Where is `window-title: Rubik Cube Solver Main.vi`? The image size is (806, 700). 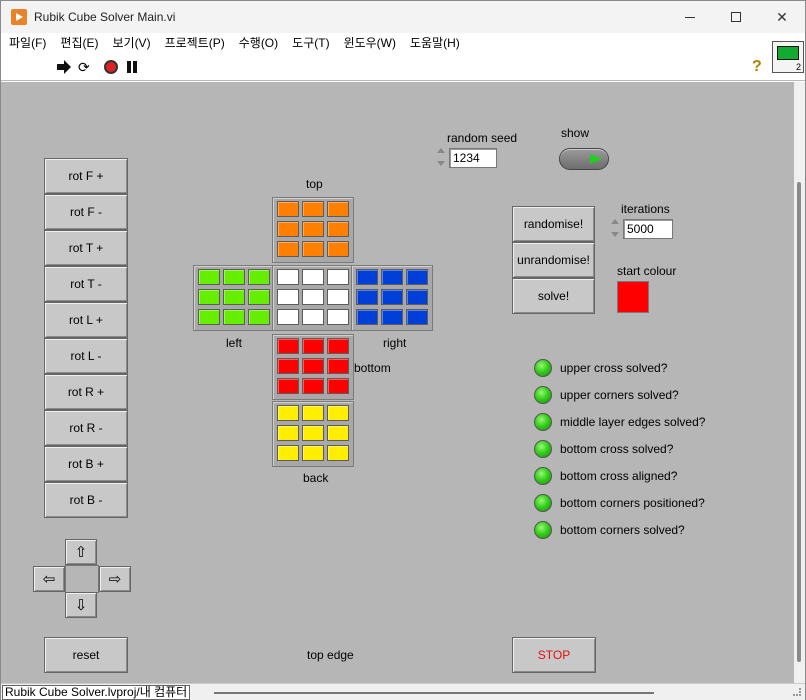
window-title: Rubik Cube Solver Main.vi is located at coordinates (105, 17).